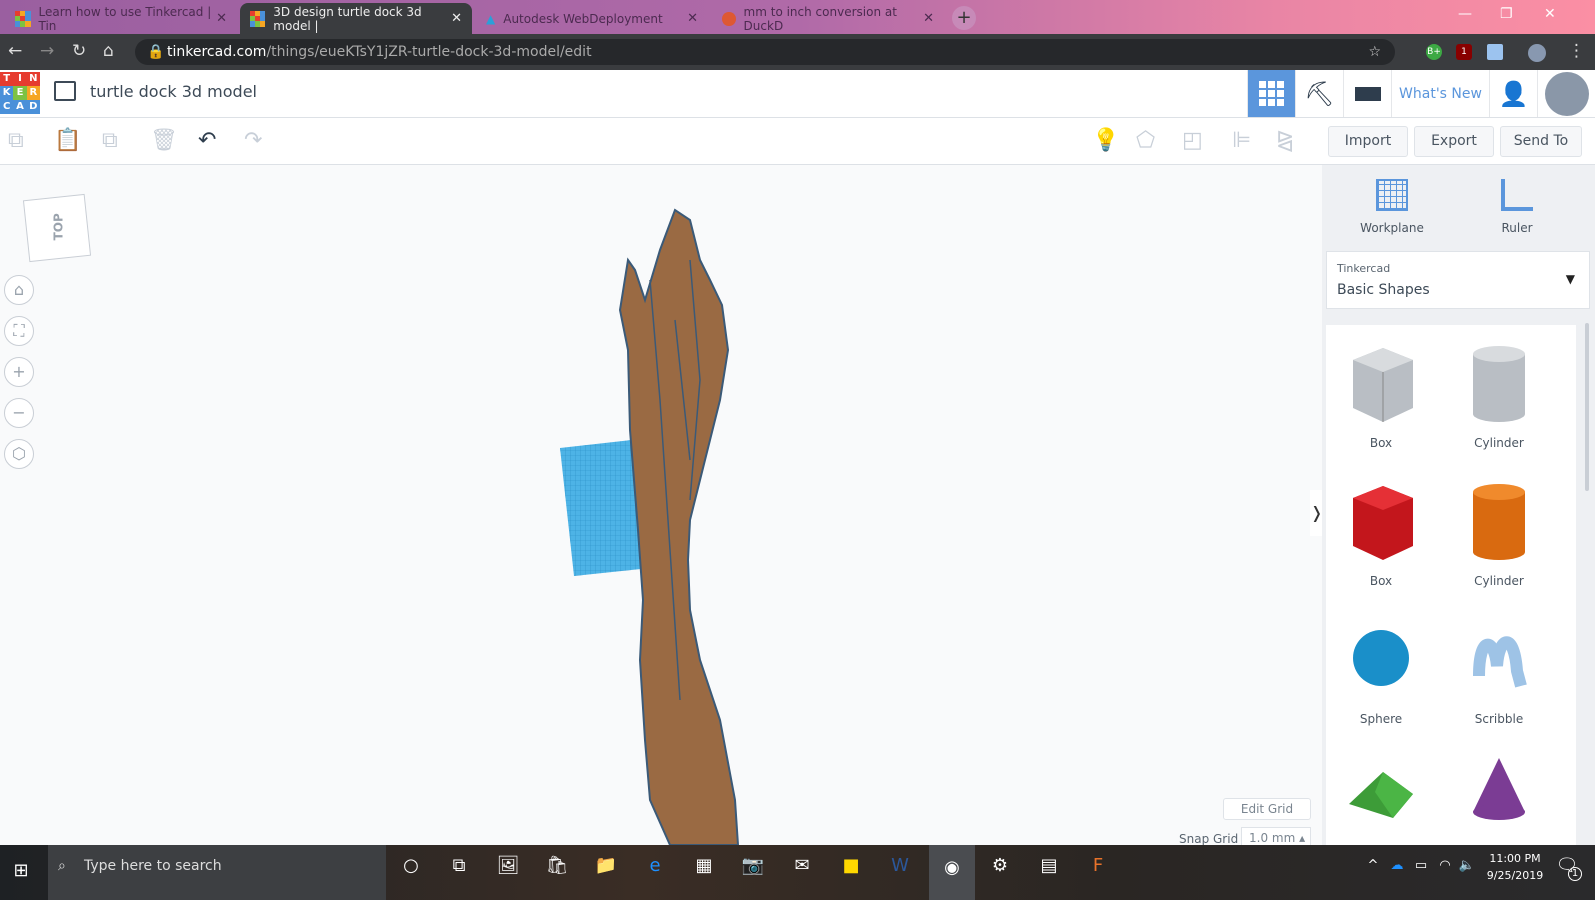  I want to click on group-icon: ⬠, so click(1145, 140).